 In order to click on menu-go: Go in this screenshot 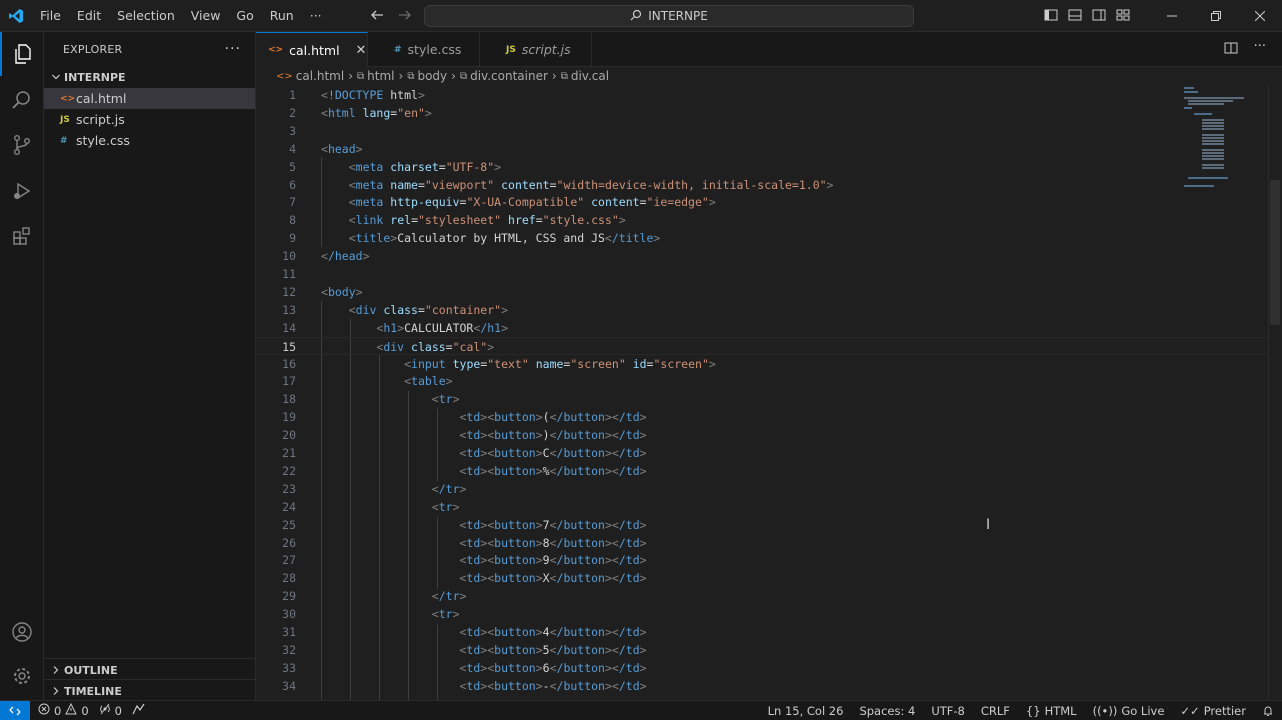, I will do `click(244, 16)`.